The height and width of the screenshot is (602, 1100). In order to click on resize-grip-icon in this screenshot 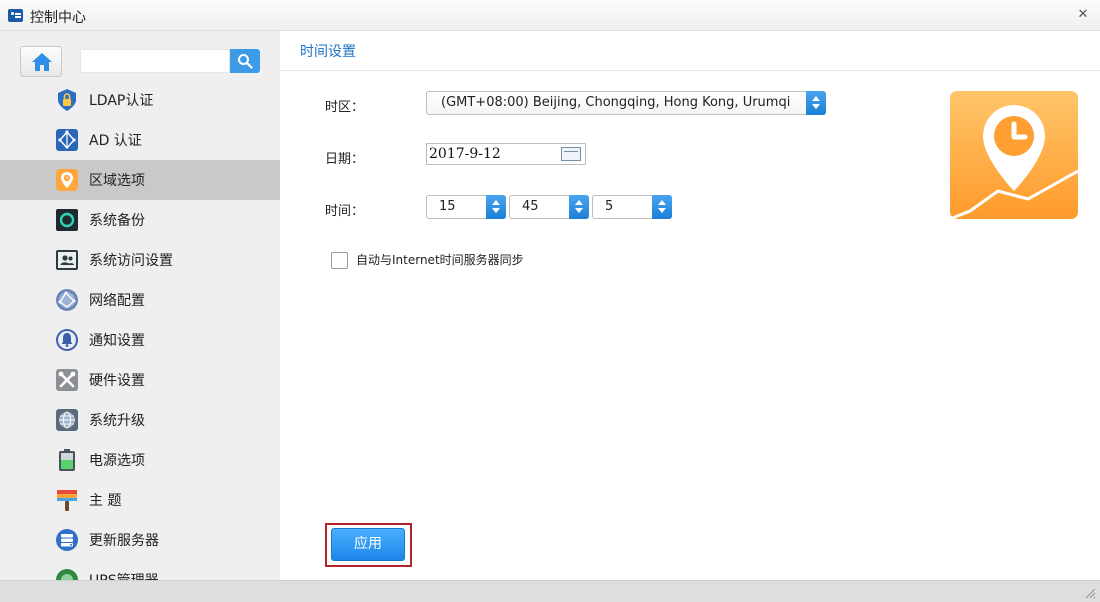, I will do `click(1090, 593)`.